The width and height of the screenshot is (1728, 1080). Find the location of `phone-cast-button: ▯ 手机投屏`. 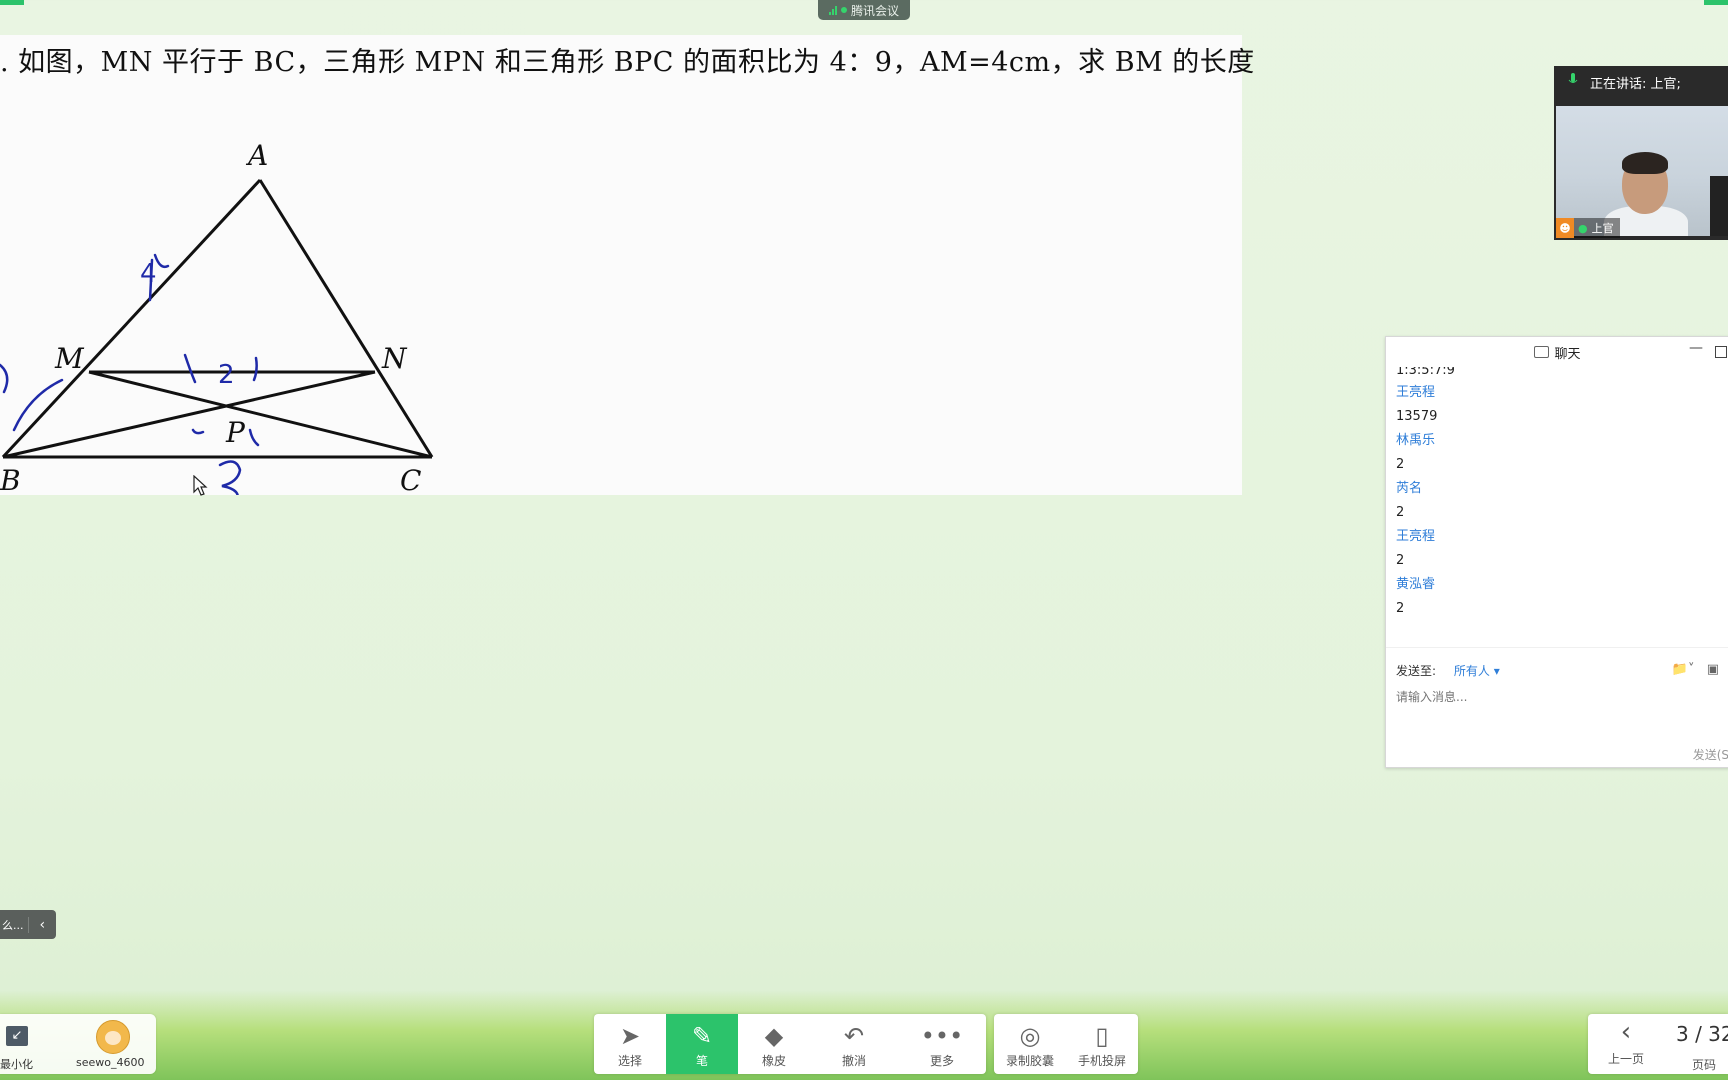

phone-cast-button: ▯ 手机投屏 is located at coordinates (1102, 1044).